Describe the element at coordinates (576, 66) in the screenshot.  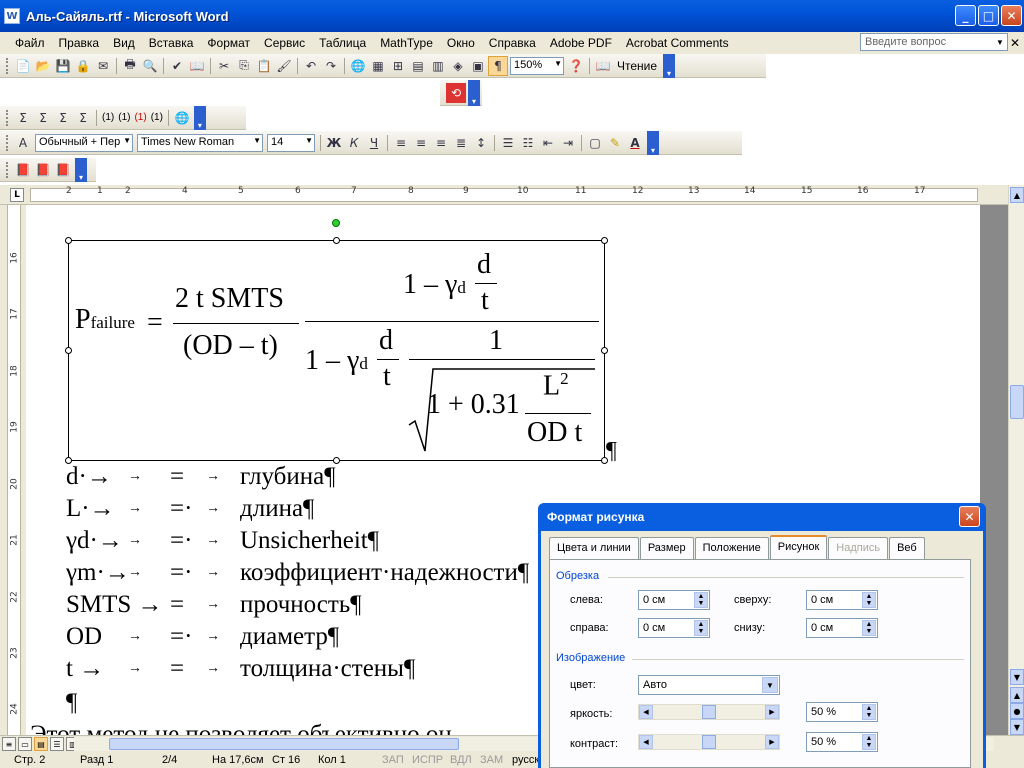
I see `help-icon: ❓` at that location.